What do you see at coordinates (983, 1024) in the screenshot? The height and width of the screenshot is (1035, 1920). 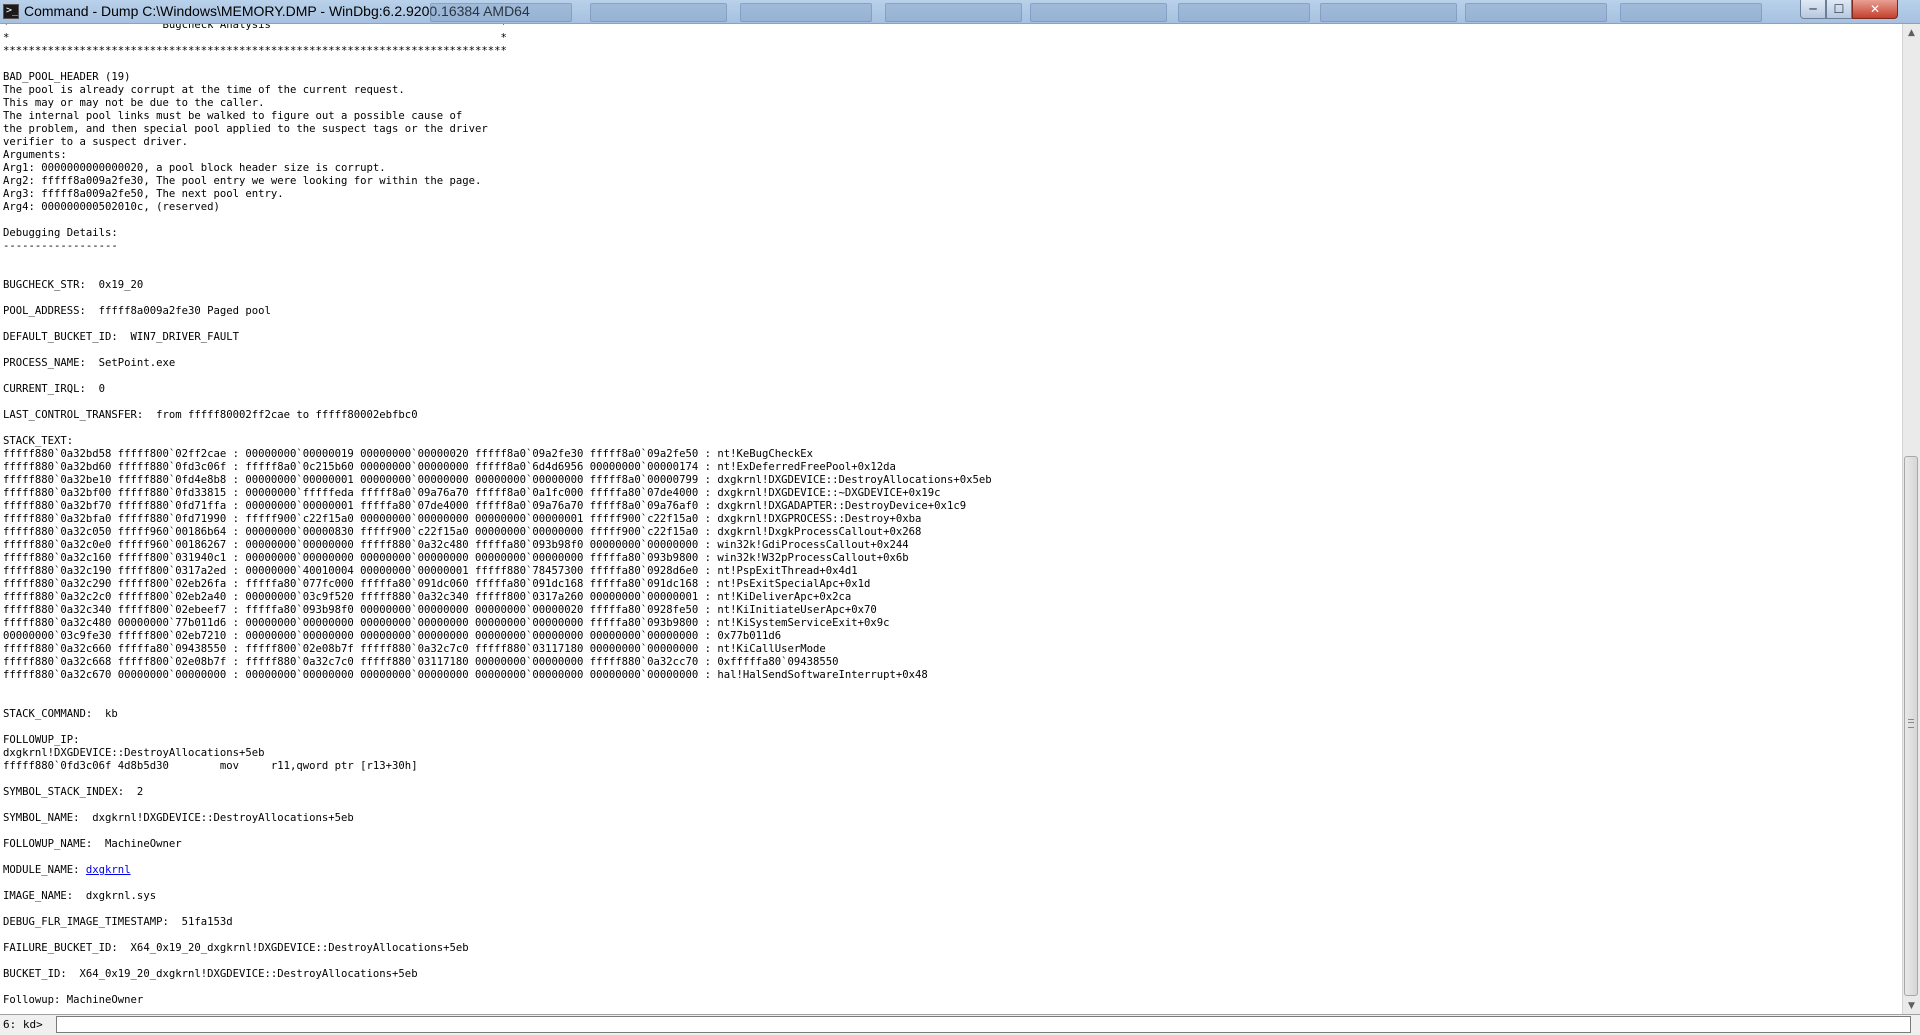 I see `command-input` at bounding box center [983, 1024].